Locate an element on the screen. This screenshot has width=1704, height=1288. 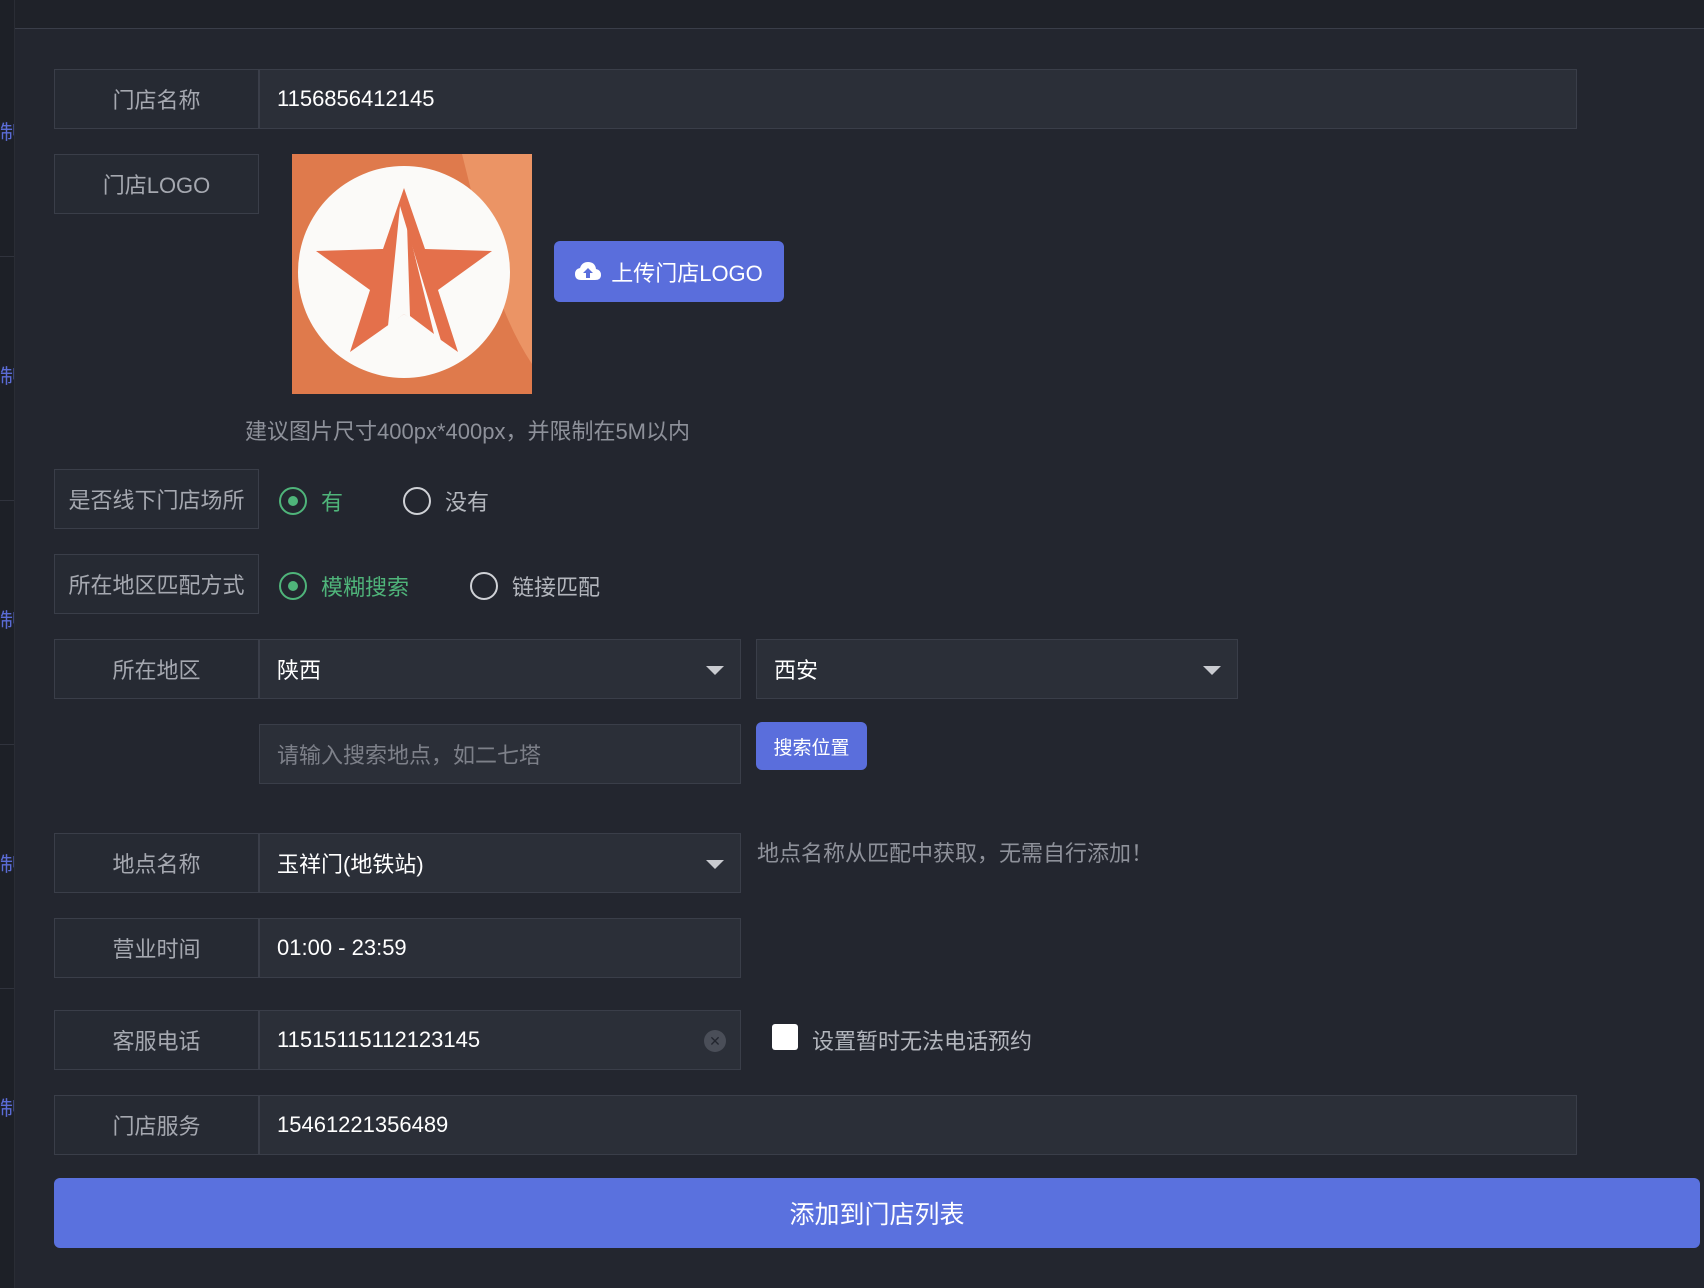
cloud-upload-icon is located at coordinates (588, 270).